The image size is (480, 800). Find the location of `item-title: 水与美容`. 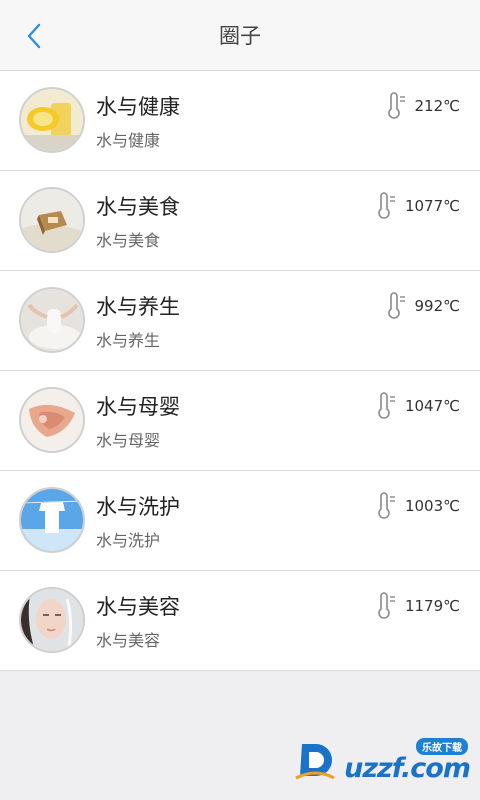

item-title: 水与美容 is located at coordinates (138, 607).